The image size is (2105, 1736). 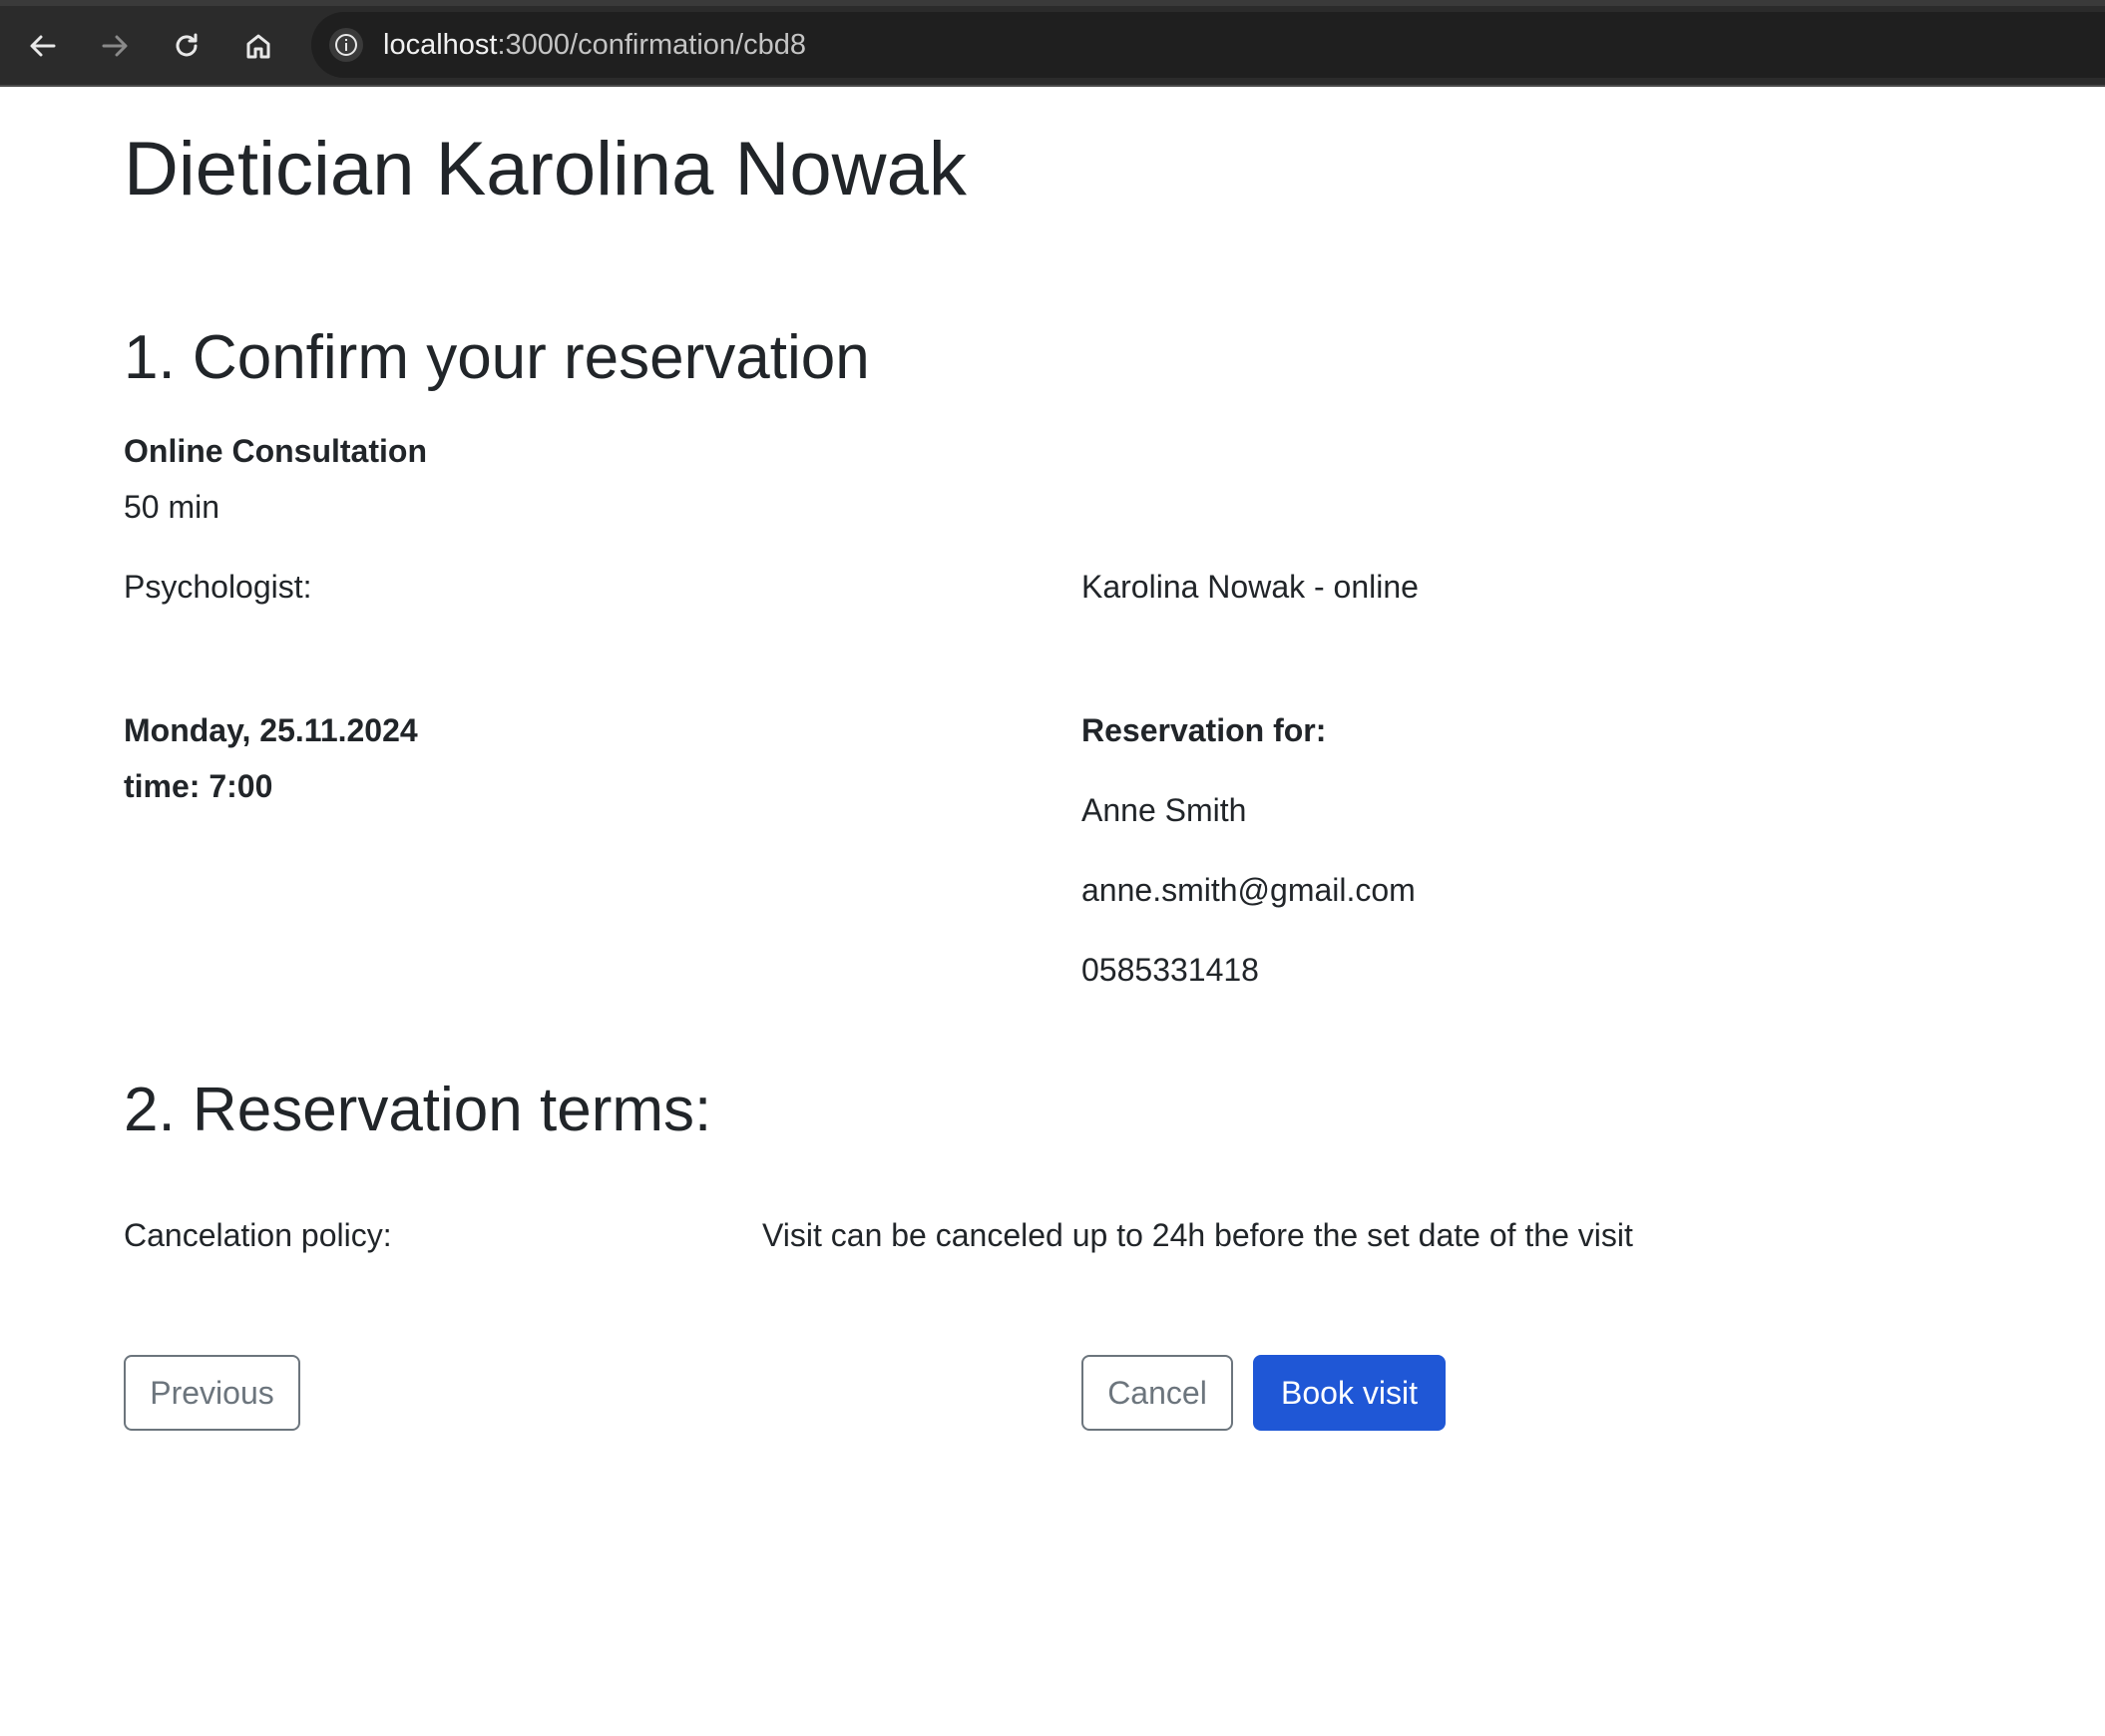 I want to click on client-email: anne.smith@gmail.com, so click(x=1248, y=890).